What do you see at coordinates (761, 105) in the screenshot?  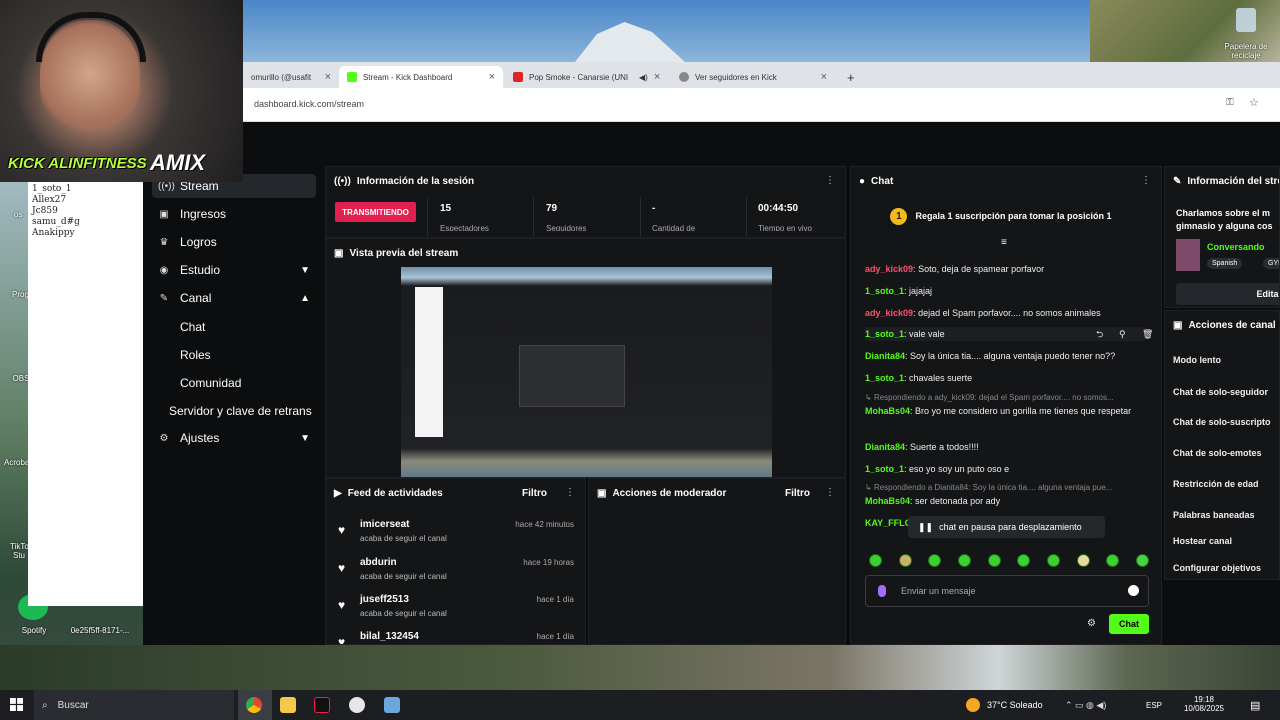 I see `address-bar: dashboard.kick.com/stream ⚿ ☆` at bounding box center [761, 105].